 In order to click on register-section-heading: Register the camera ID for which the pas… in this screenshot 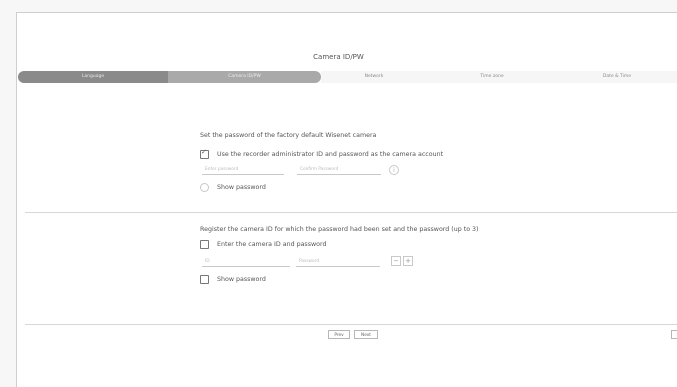, I will do `click(339, 229)`.